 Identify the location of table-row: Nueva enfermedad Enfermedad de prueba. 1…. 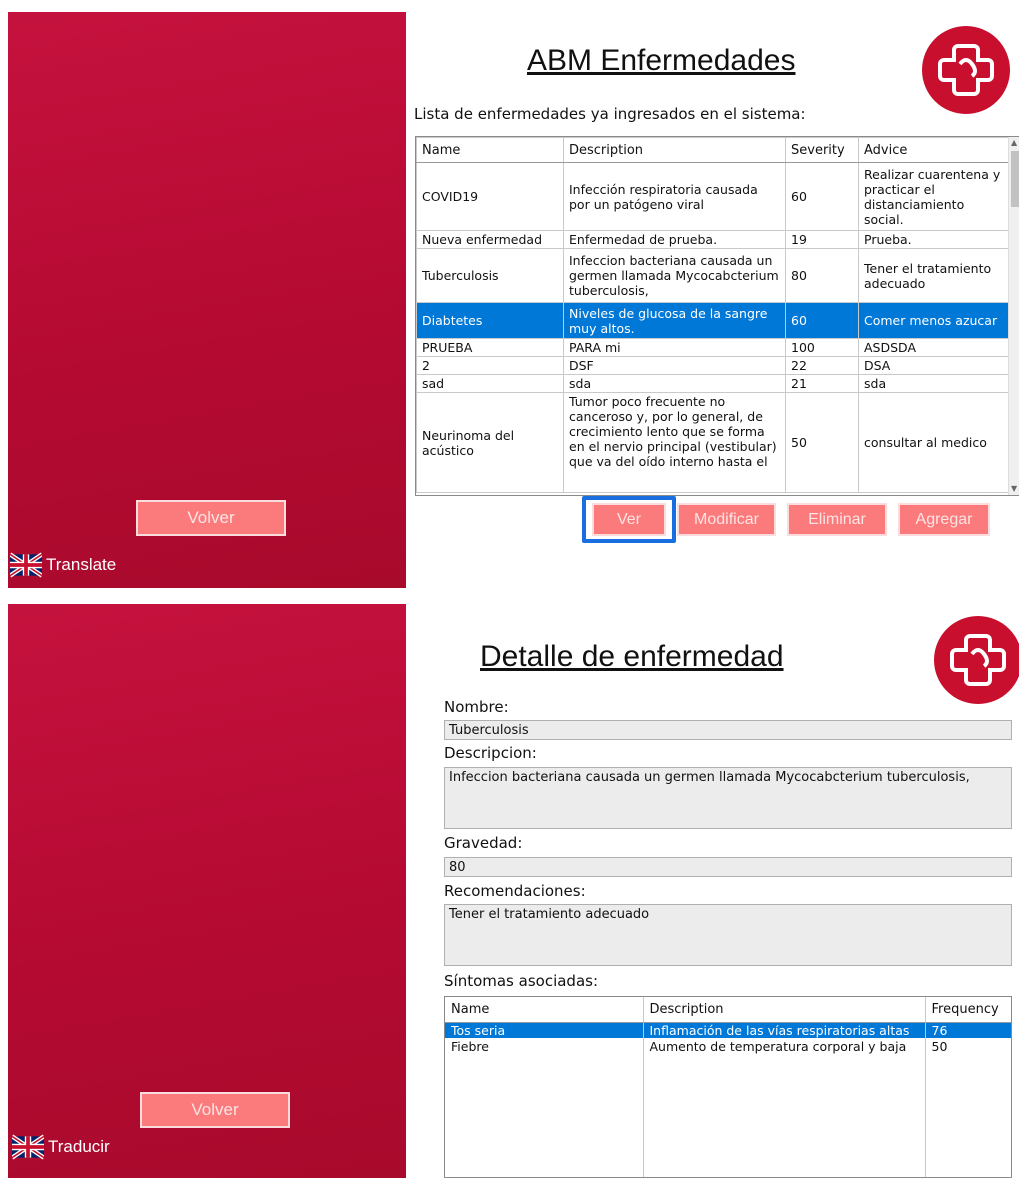
(713, 239).